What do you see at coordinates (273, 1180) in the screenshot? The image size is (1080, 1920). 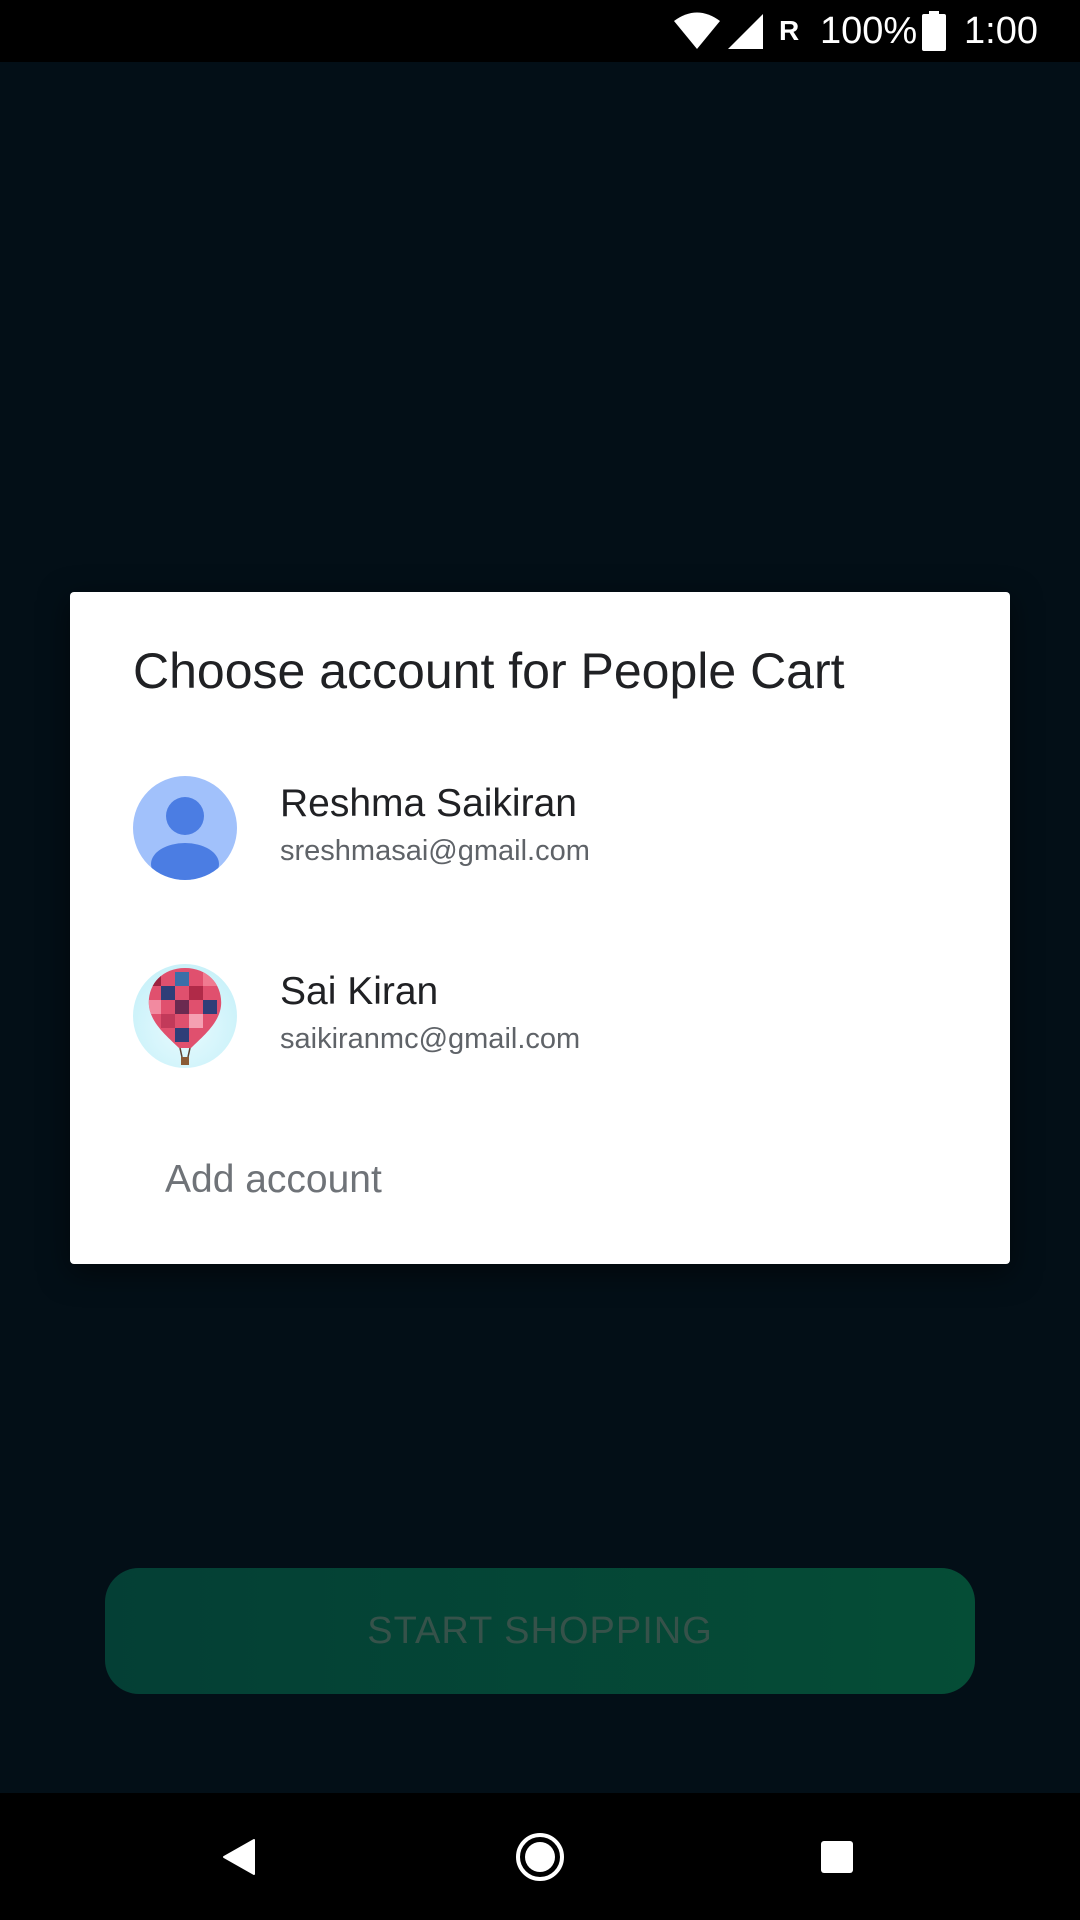 I see `add-account-button: Add account` at bounding box center [273, 1180].